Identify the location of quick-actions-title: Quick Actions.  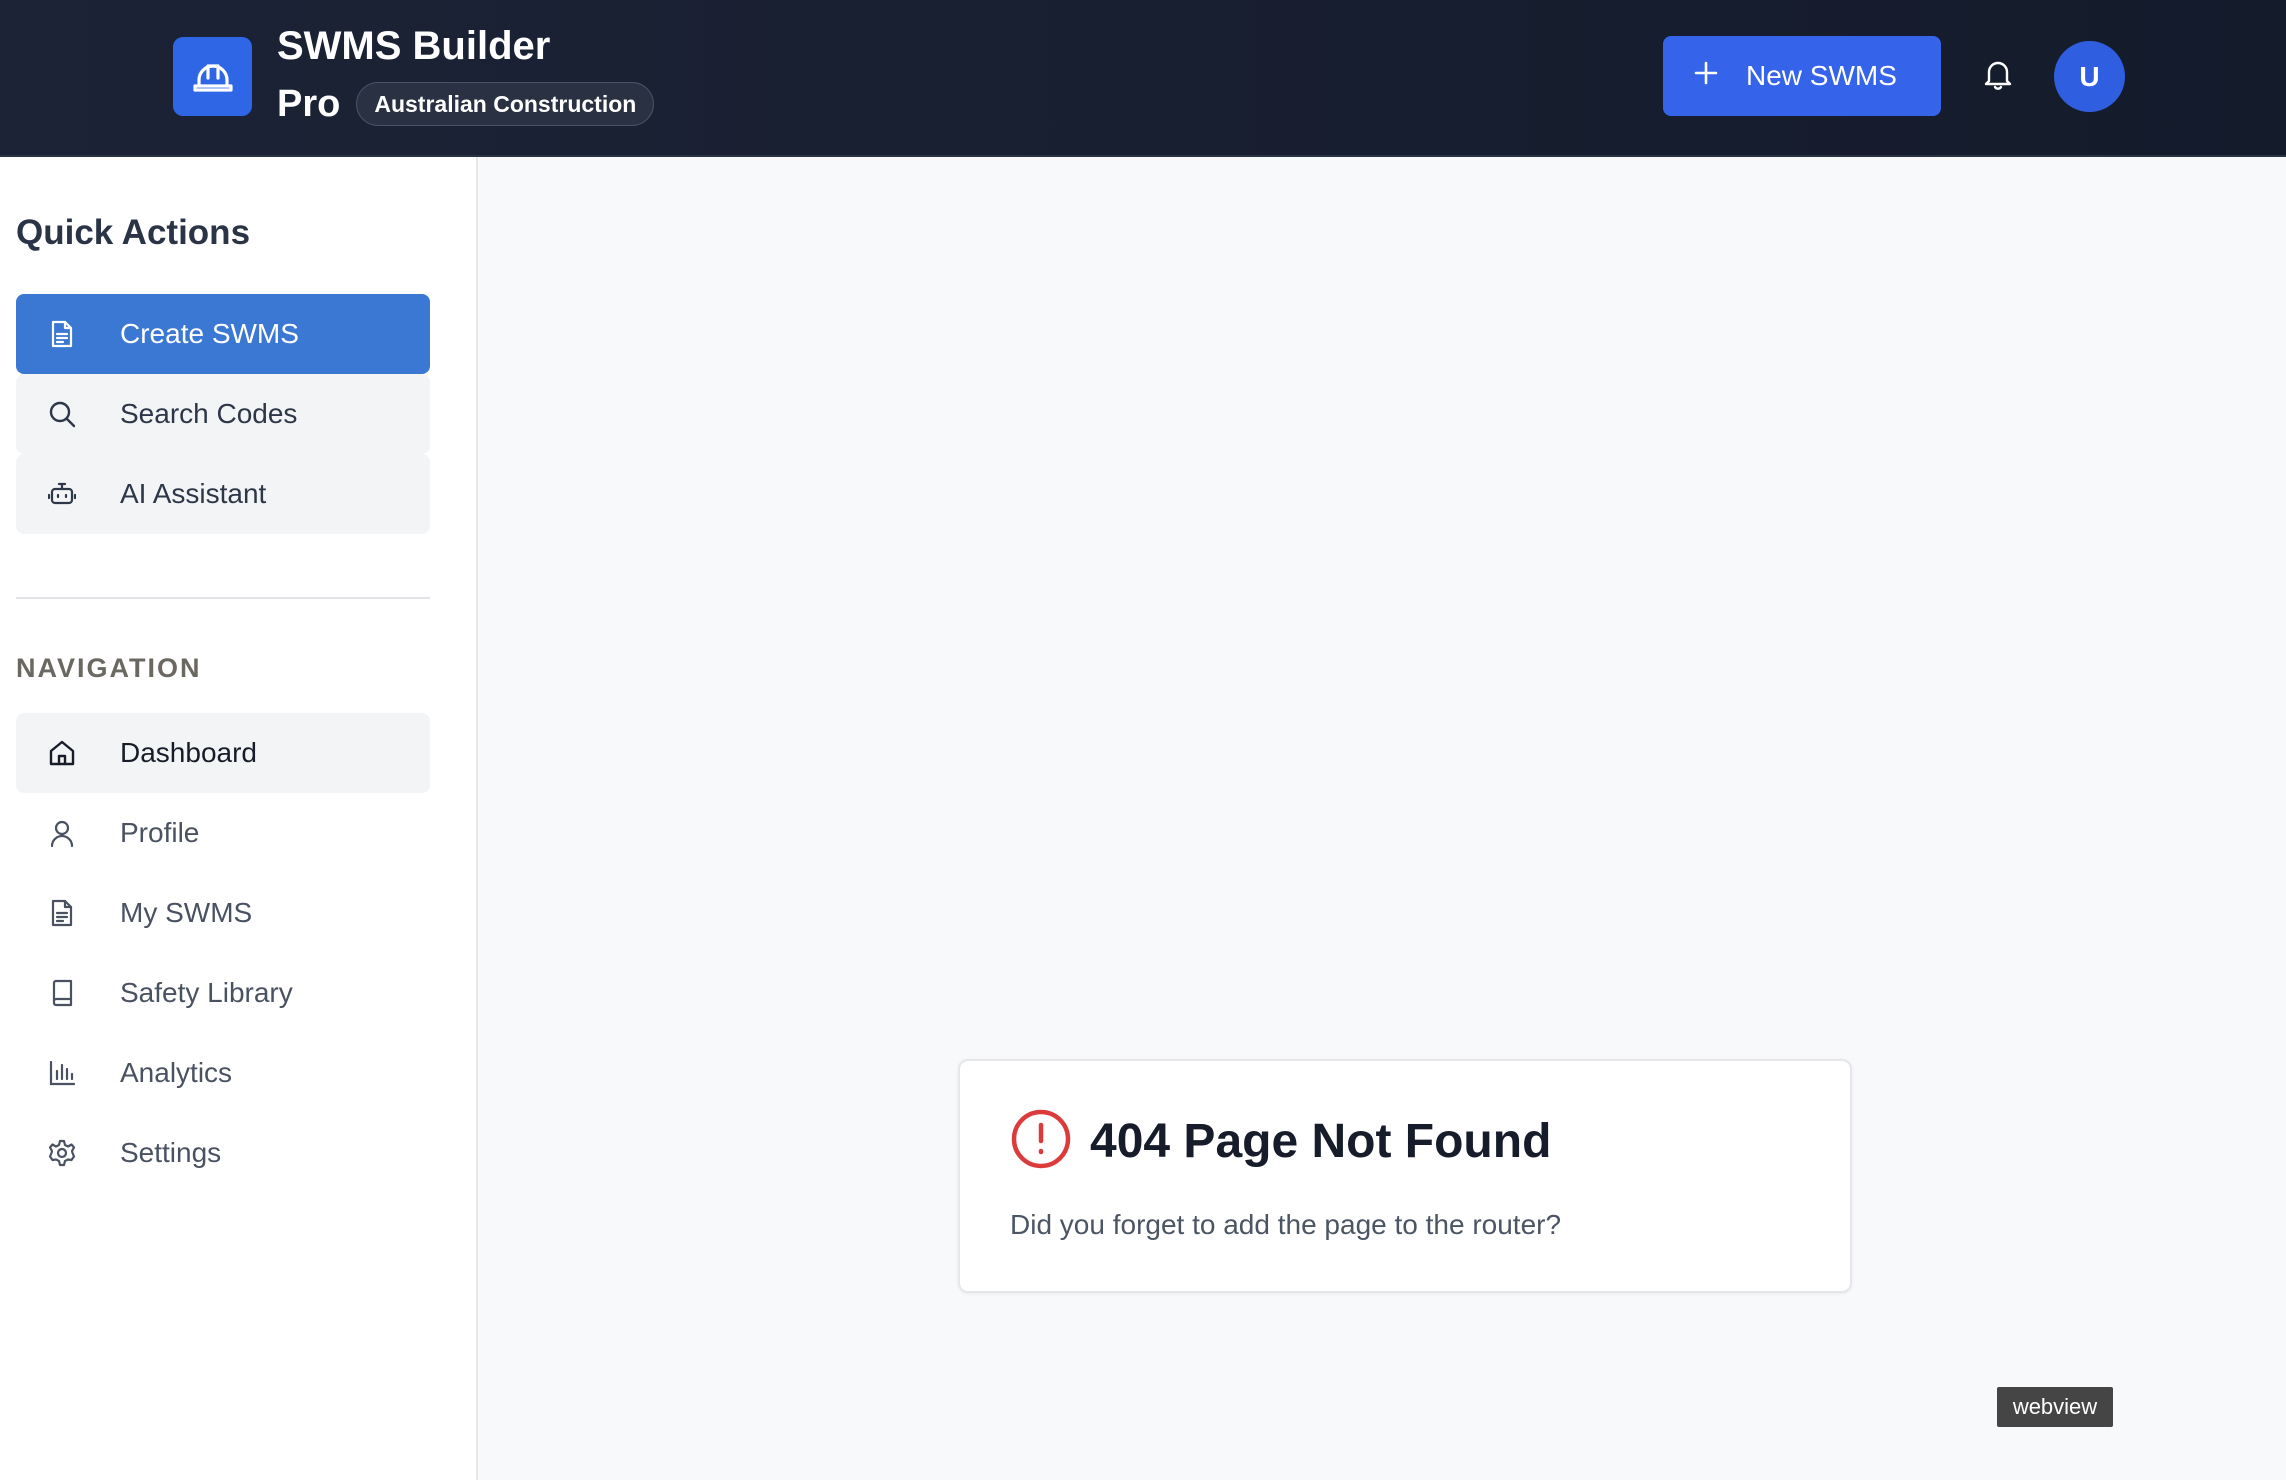
(133, 232).